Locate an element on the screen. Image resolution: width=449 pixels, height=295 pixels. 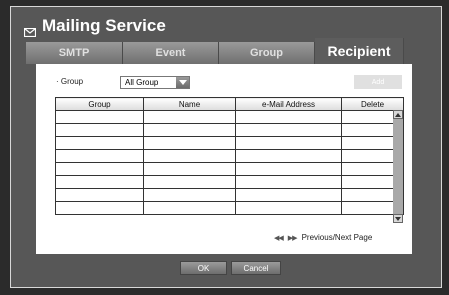
page-navigation: ◀◀ ▶▶ Previous/Next Page is located at coordinates (323, 237).